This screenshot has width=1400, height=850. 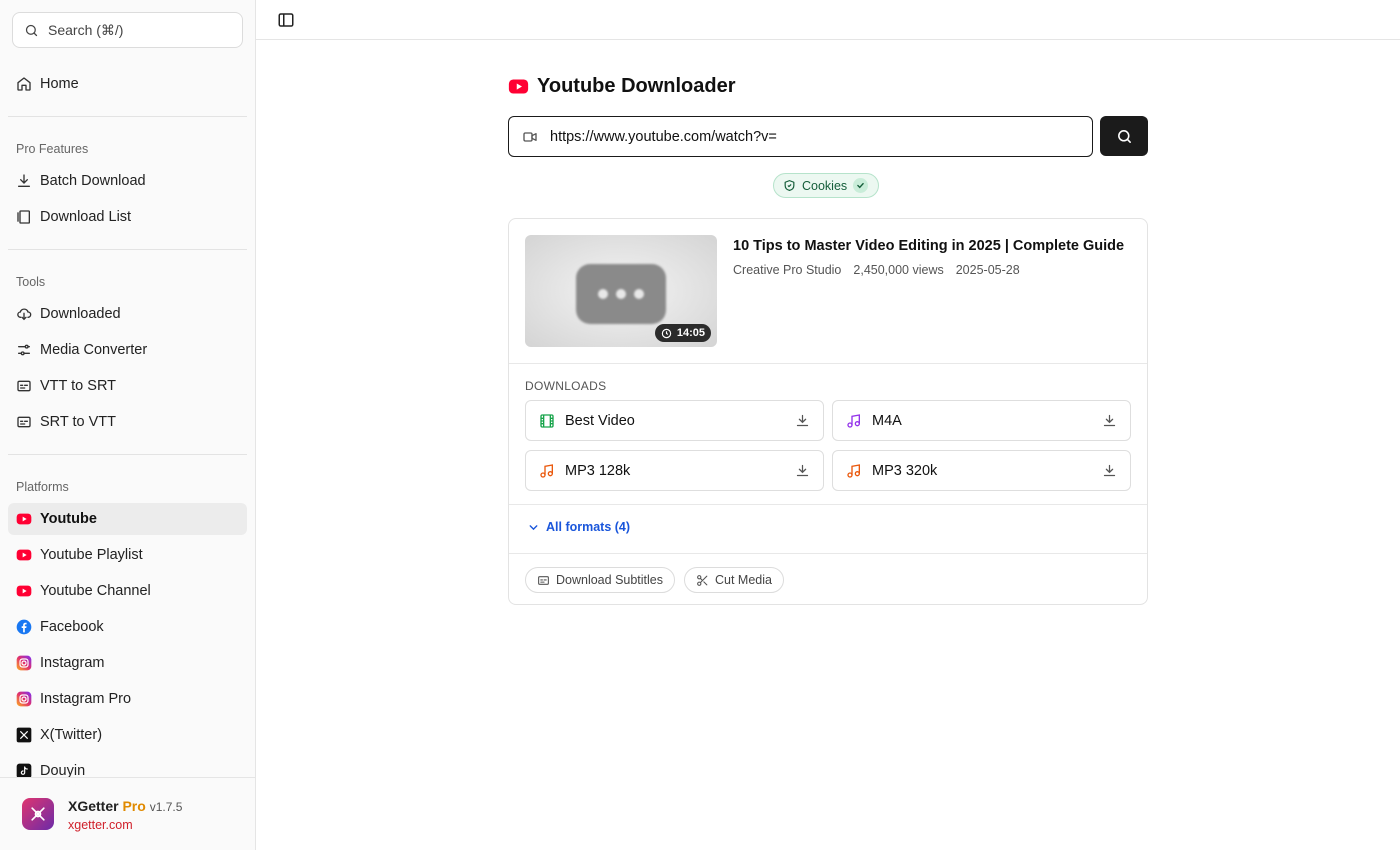 I want to click on panel-left-icon, so click(x=286, y=20).